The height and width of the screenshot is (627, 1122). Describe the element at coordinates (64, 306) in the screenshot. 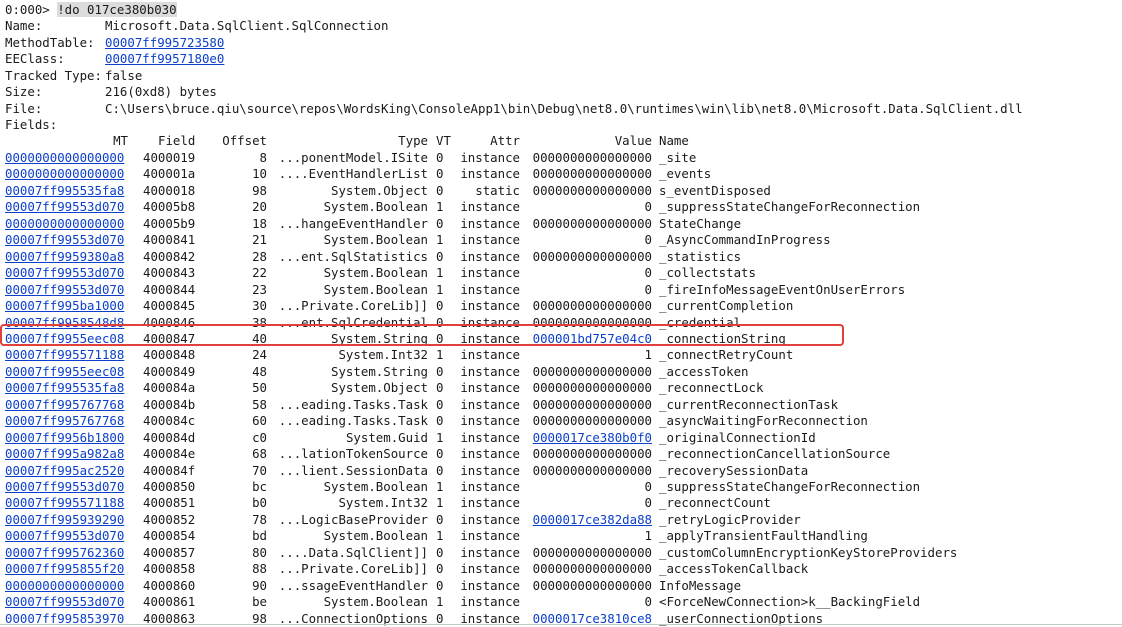

I see `field-mt-link: 00007ff995ba1000` at that location.